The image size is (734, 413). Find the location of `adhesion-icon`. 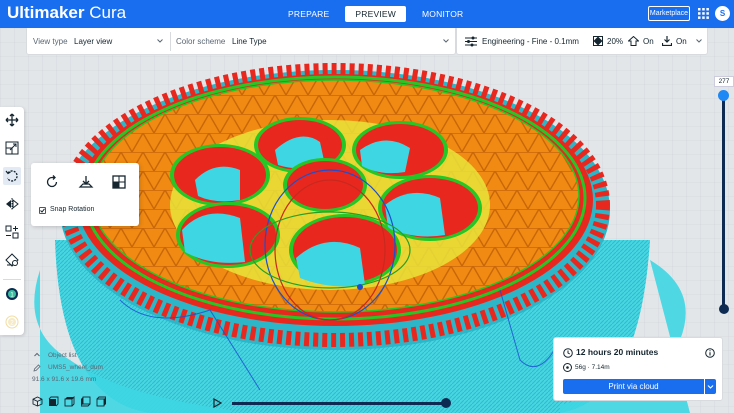

adhesion-icon is located at coordinates (667, 41).